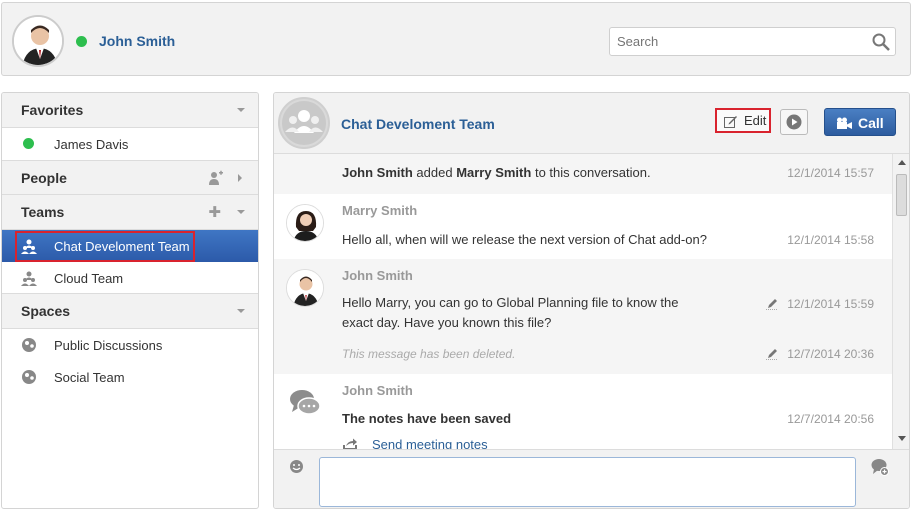  I want to click on message-scrollbar, so click(900, 301).